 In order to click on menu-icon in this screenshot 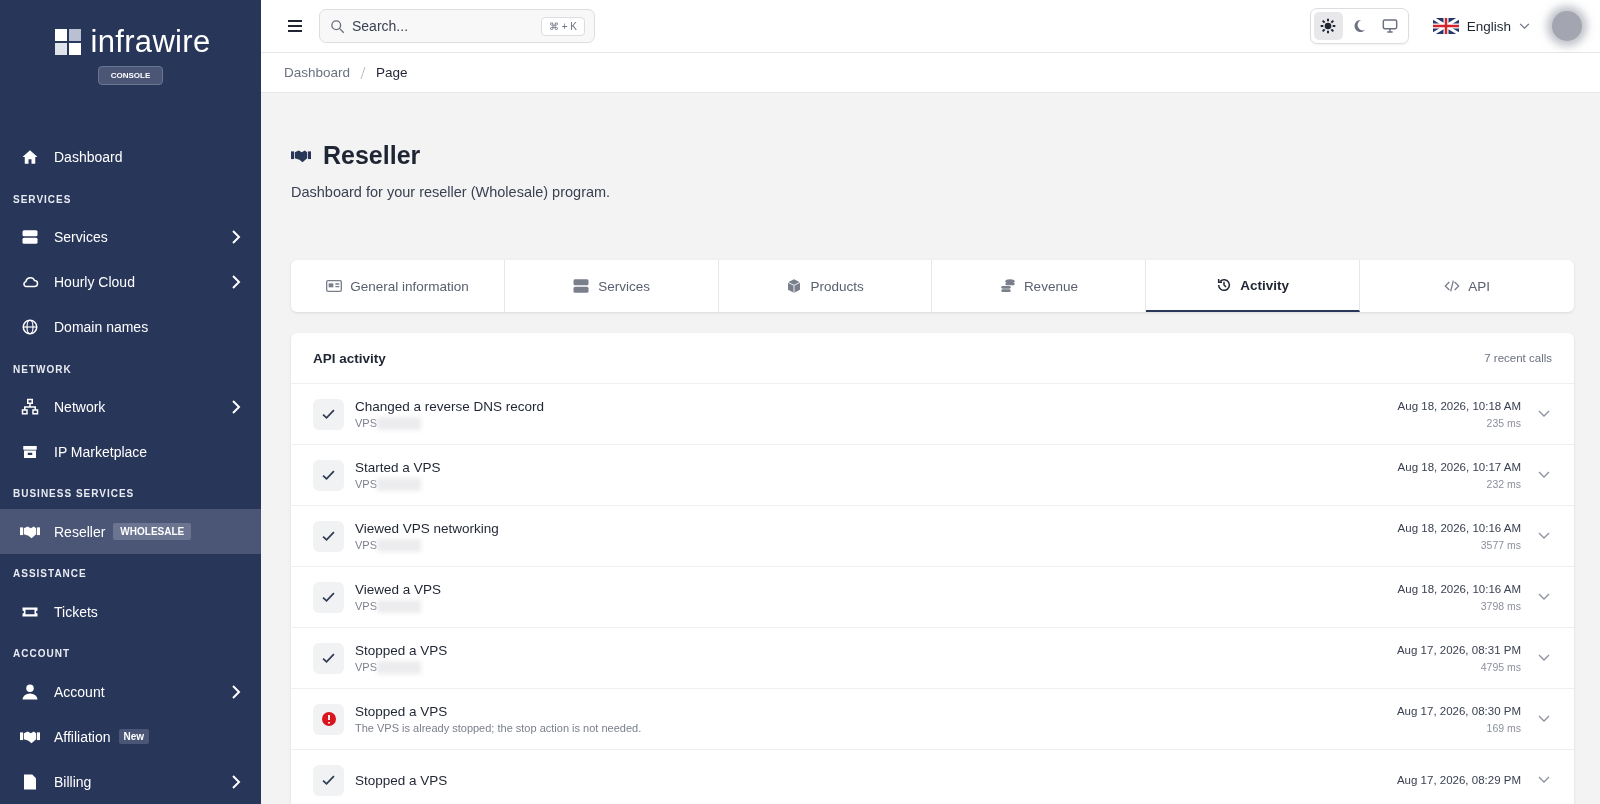, I will do `click(295, 26)`.